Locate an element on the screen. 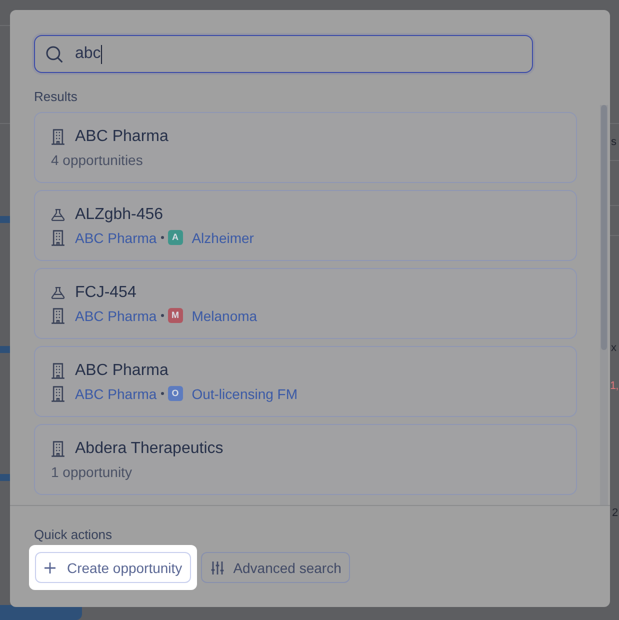 This screenshot has width=619, height=620. result-title: Abdera Therapeutics is located at coordinates (149, 448).